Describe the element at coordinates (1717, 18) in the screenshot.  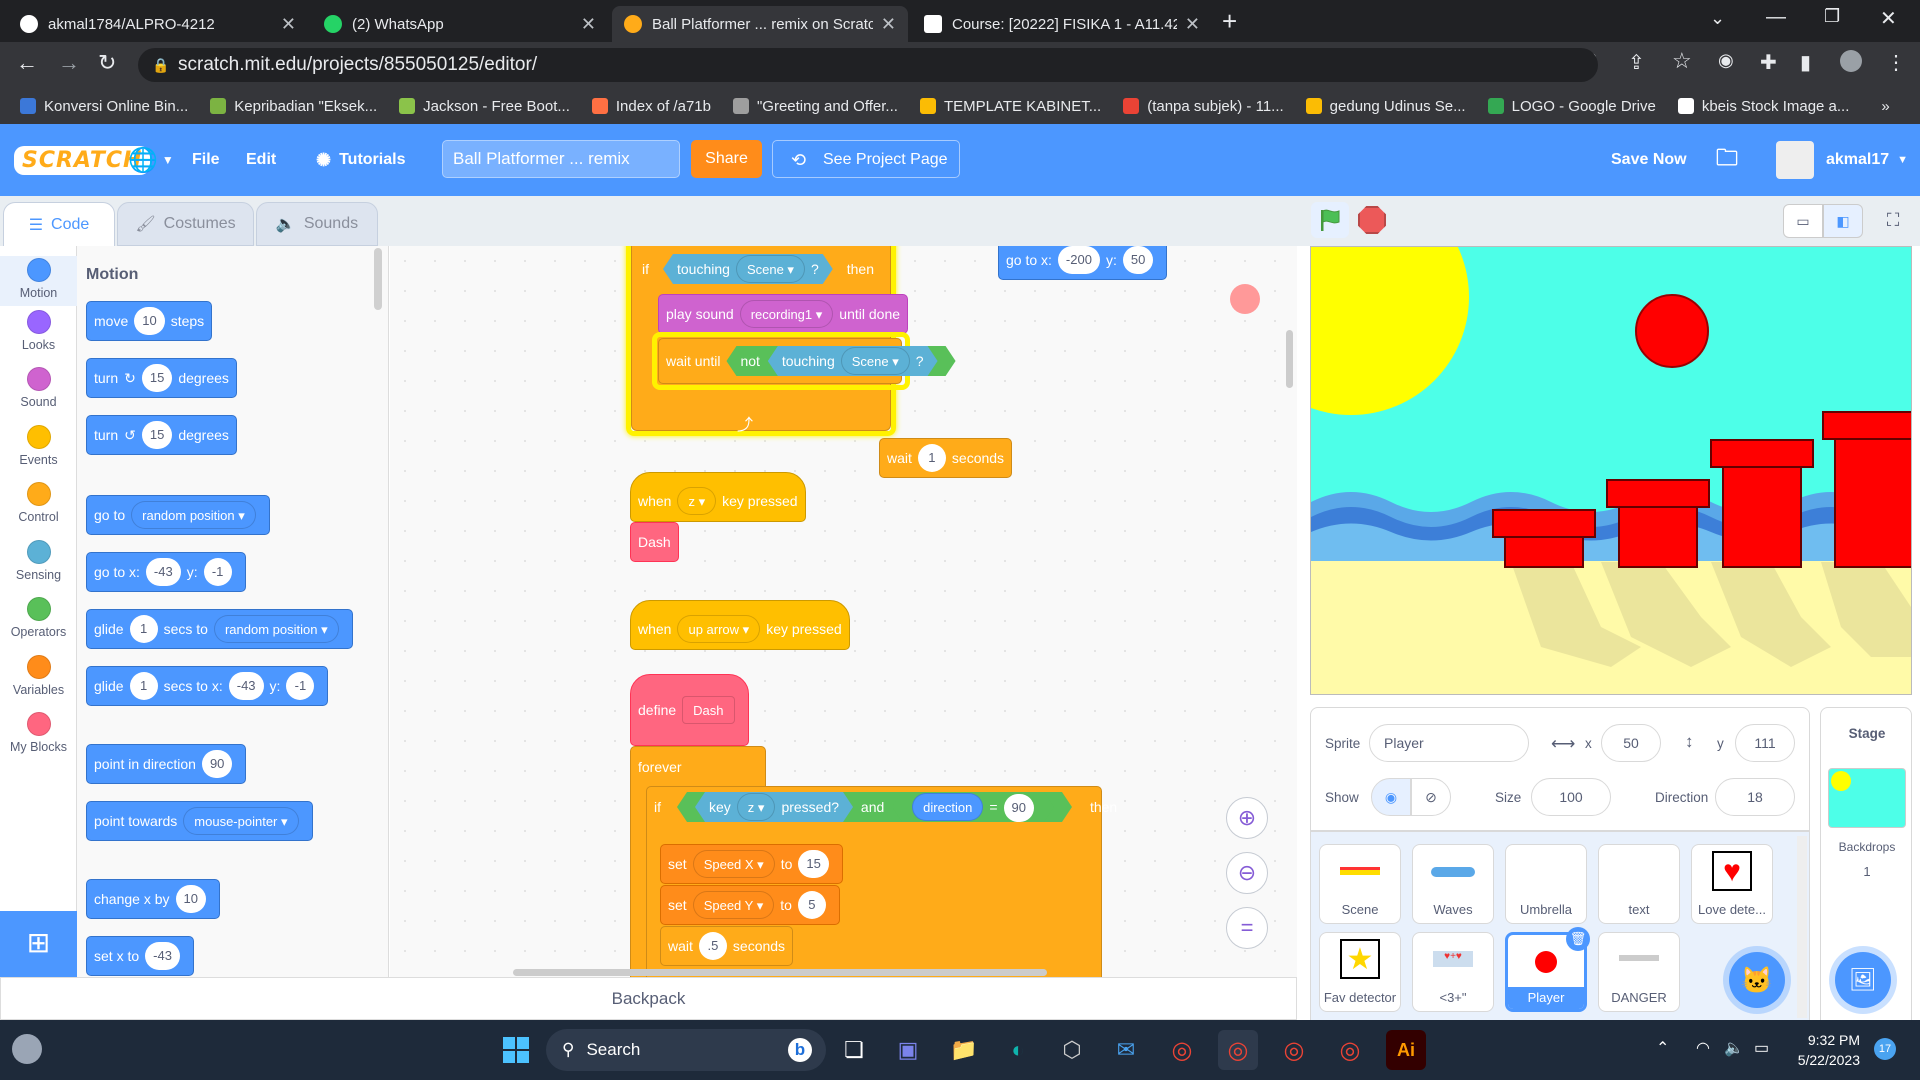
I see `tab-search-icon: ⌄` at that location.